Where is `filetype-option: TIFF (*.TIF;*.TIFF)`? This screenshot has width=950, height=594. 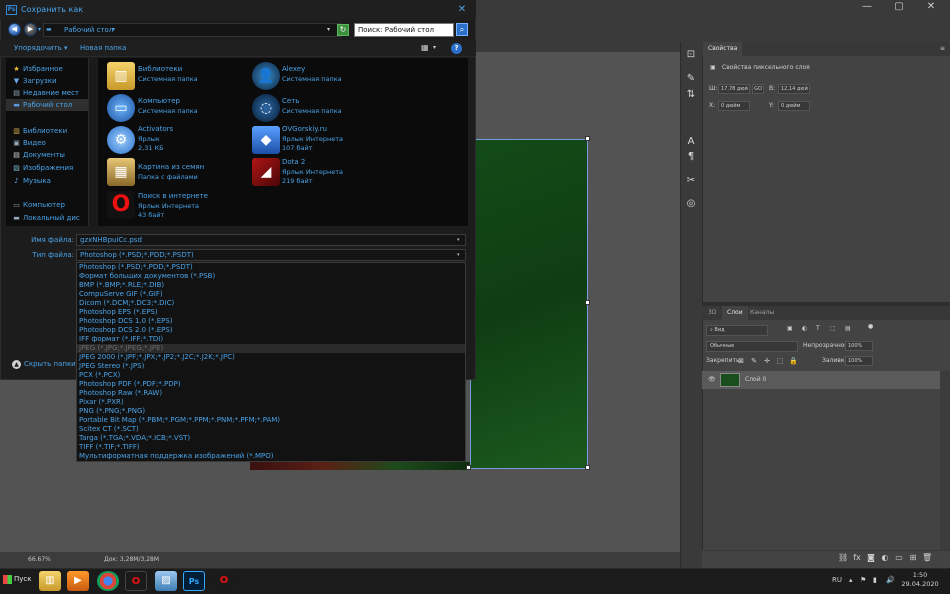 filetype-option: TIFF (*.TIF;*.TIFF) is located at coordinates (271, 447).